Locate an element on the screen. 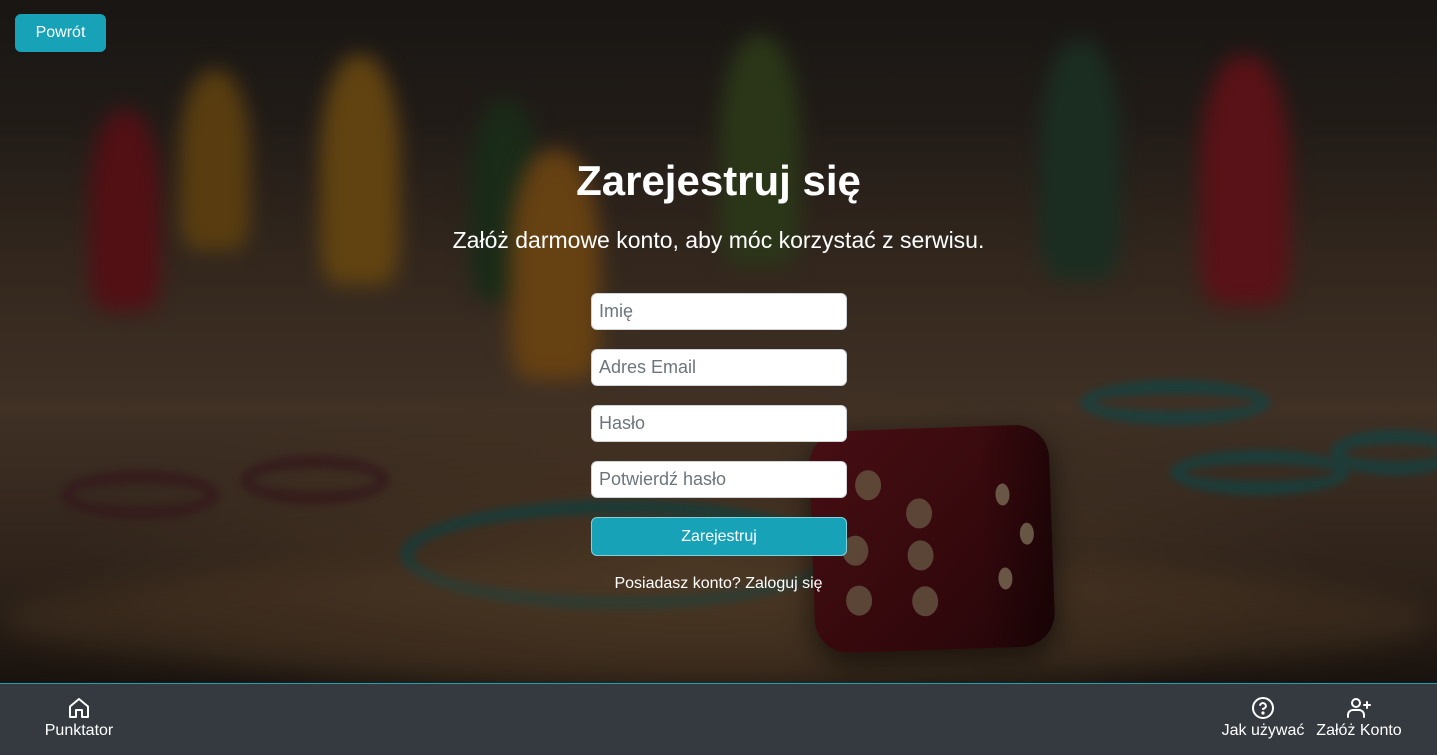  register-button: Zarejestruj is located at coordinates (719, 536).